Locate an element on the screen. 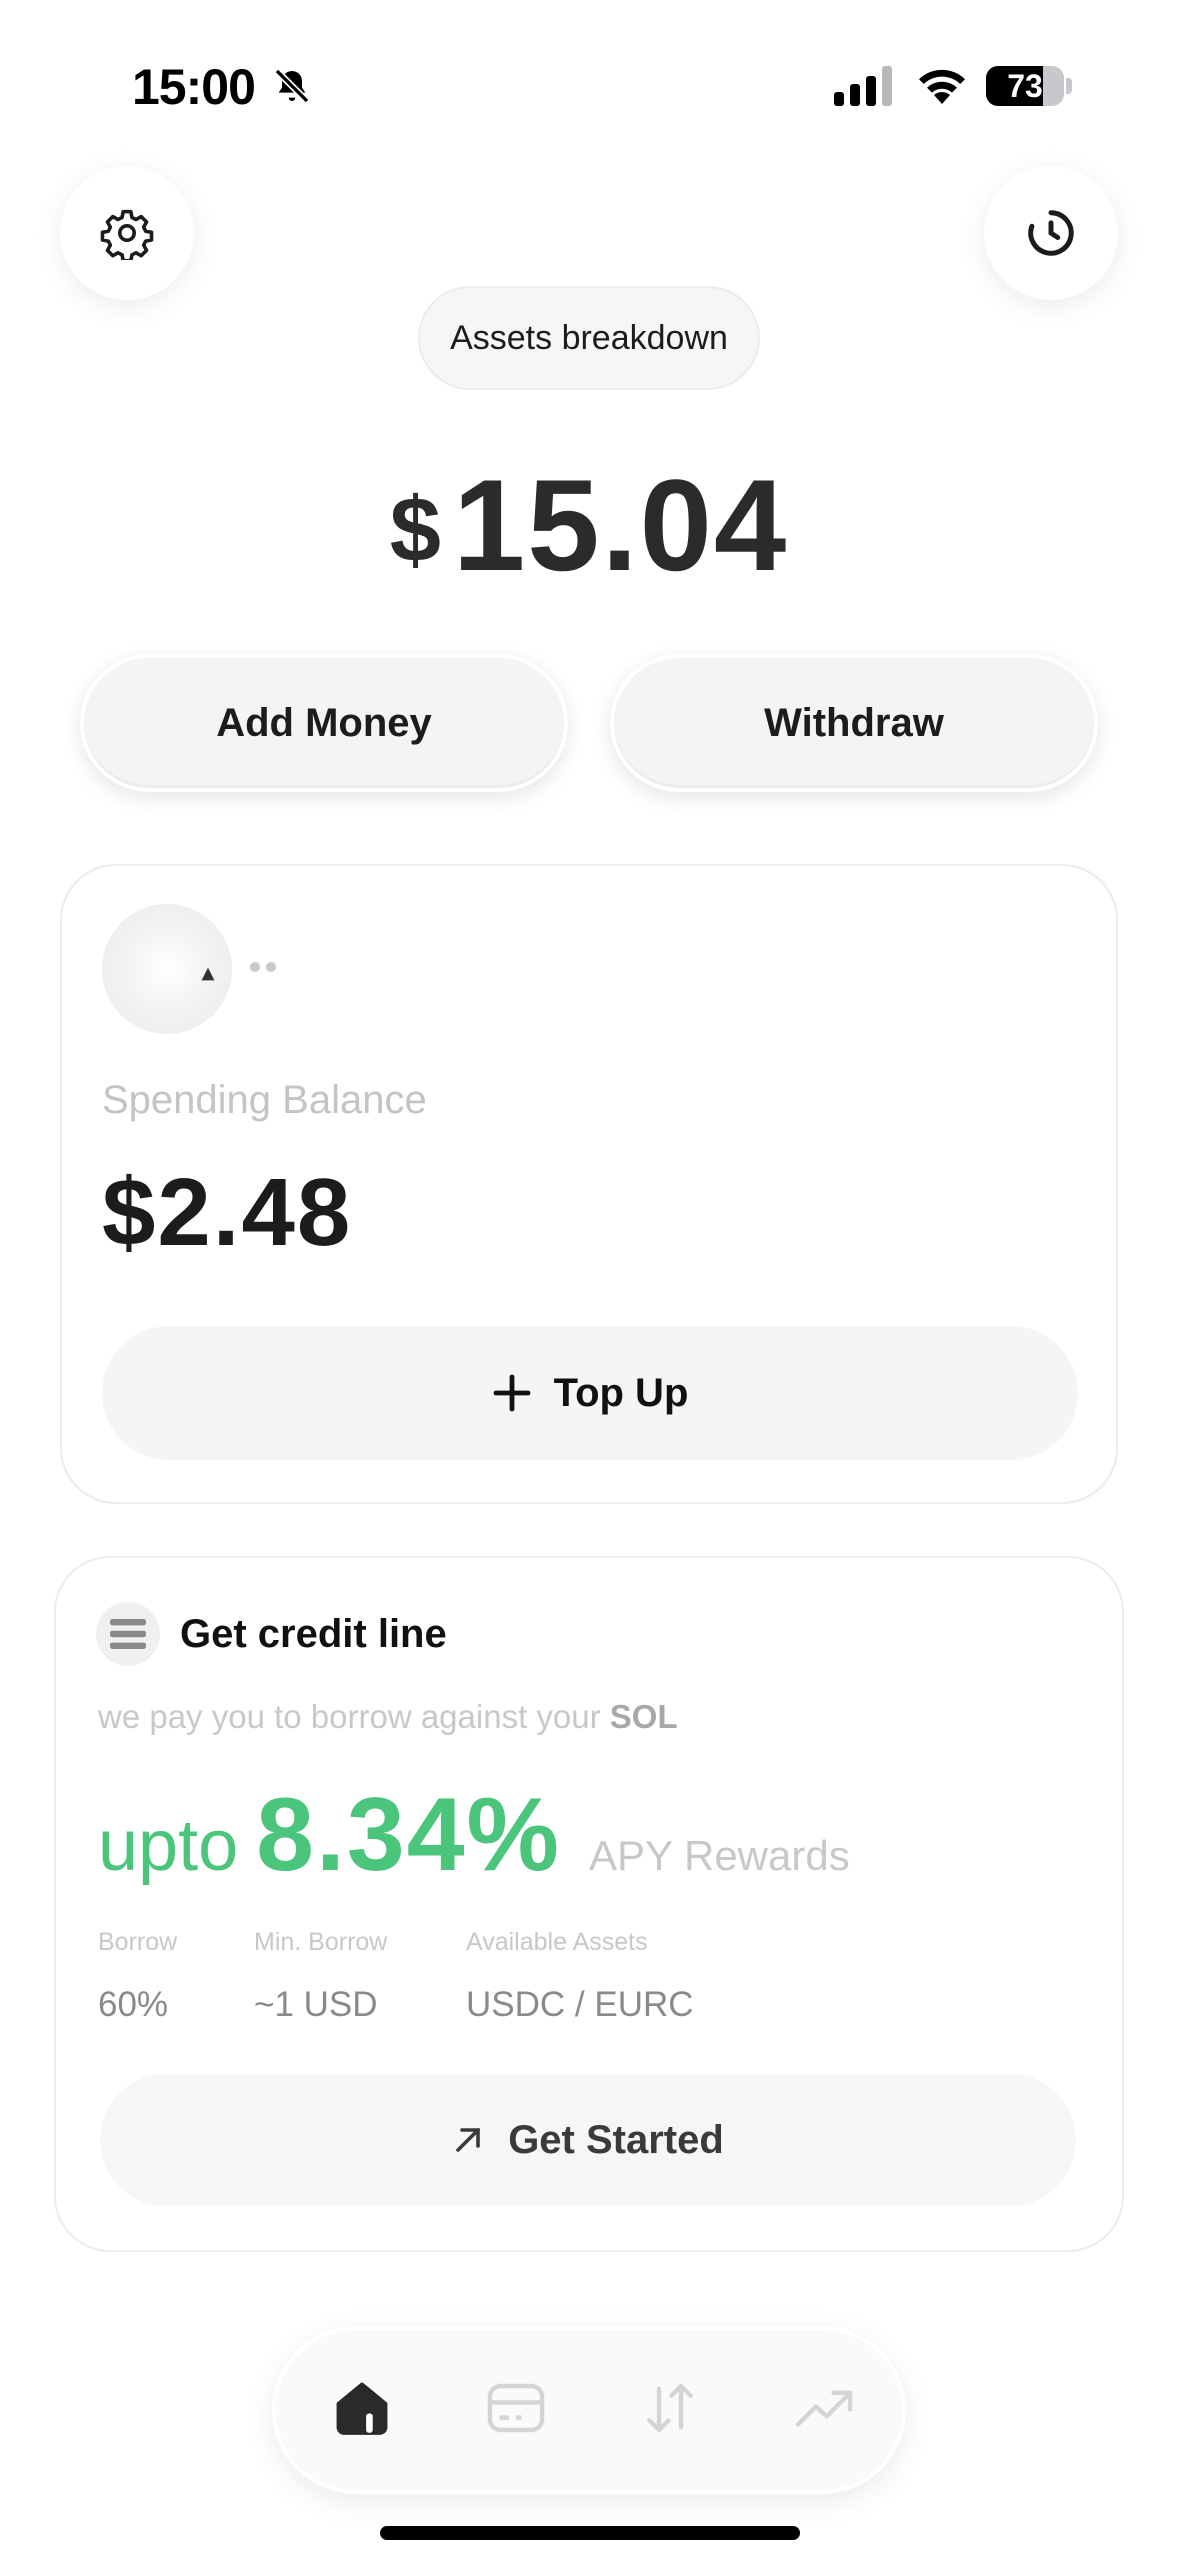 This screenshot has height=2560, width=1178. arrow-up-right-icon is located at coordinates (468, 2140).